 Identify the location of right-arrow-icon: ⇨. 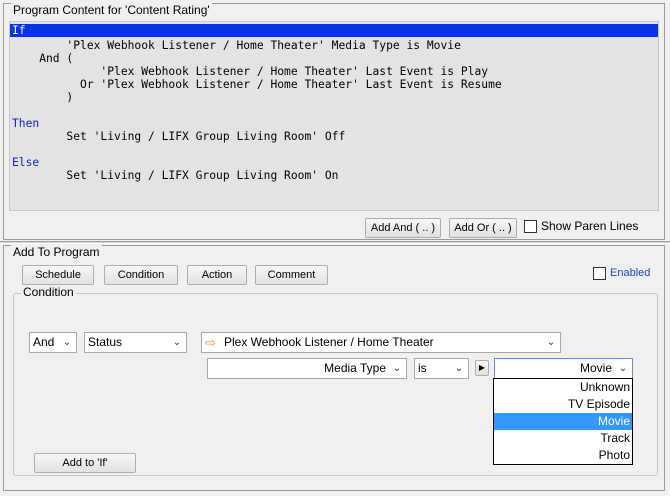
(210, 342).